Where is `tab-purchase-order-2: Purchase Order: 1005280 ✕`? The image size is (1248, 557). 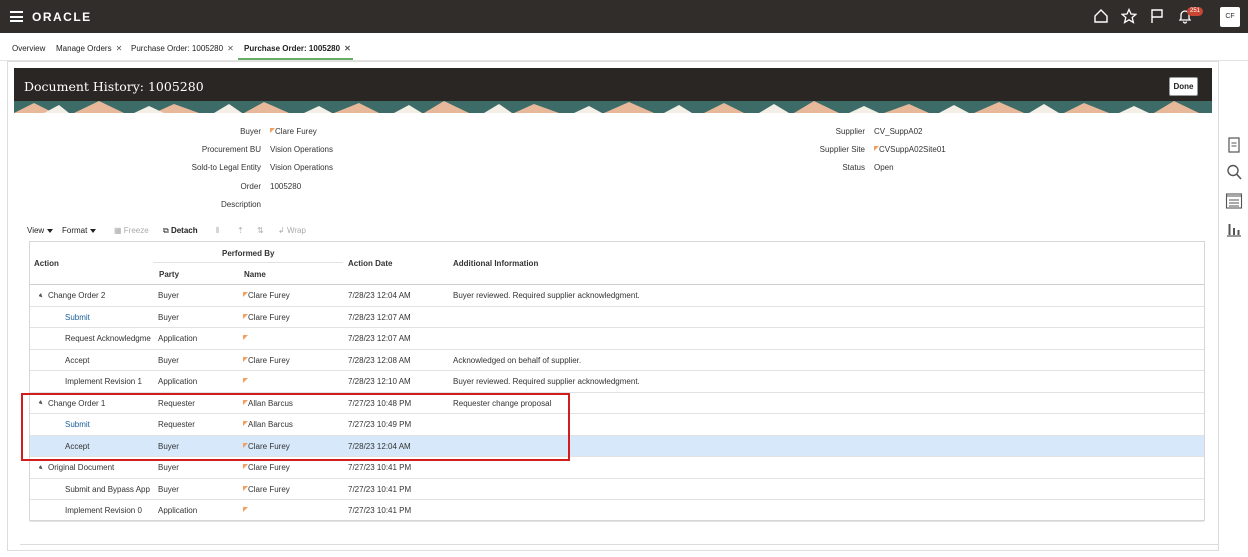 tab-purchase-order-2: Purchase Order: 1005280 ✕ is located at coordinates (297, 48).